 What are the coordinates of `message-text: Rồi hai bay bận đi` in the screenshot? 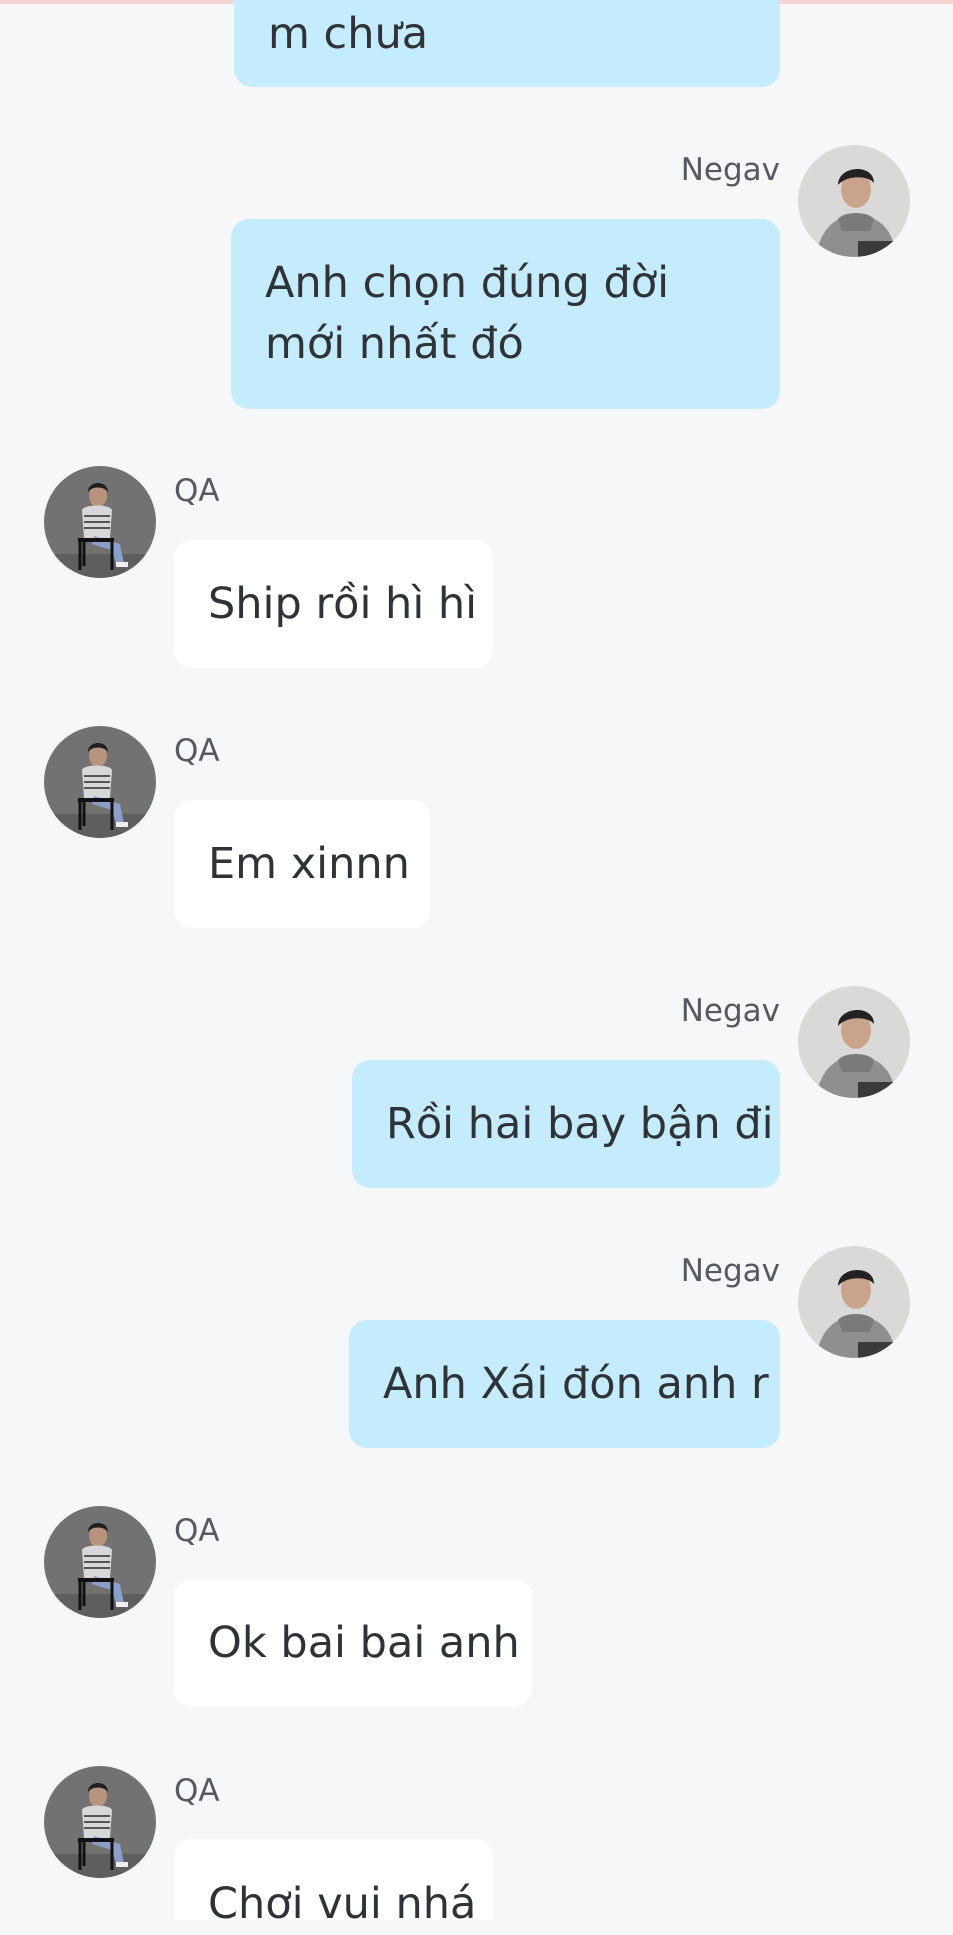 It's located at (580, 1123).